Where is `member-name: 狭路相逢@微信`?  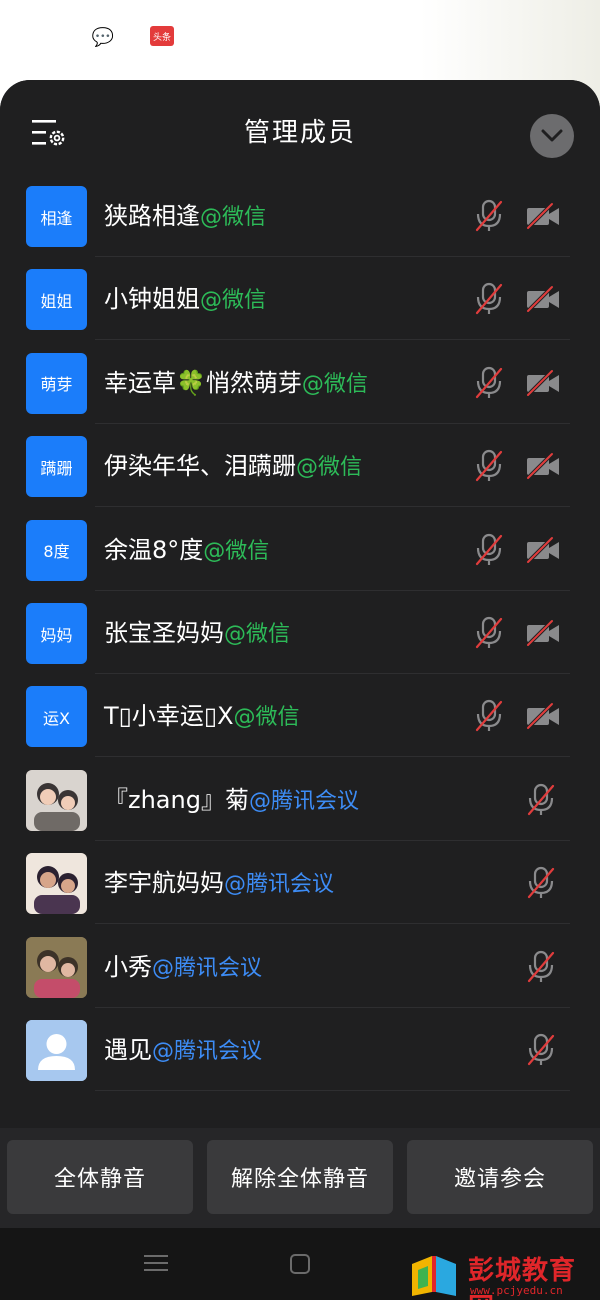
member-name: 狭路相逢@微信 is located at coordinates (185, 216).